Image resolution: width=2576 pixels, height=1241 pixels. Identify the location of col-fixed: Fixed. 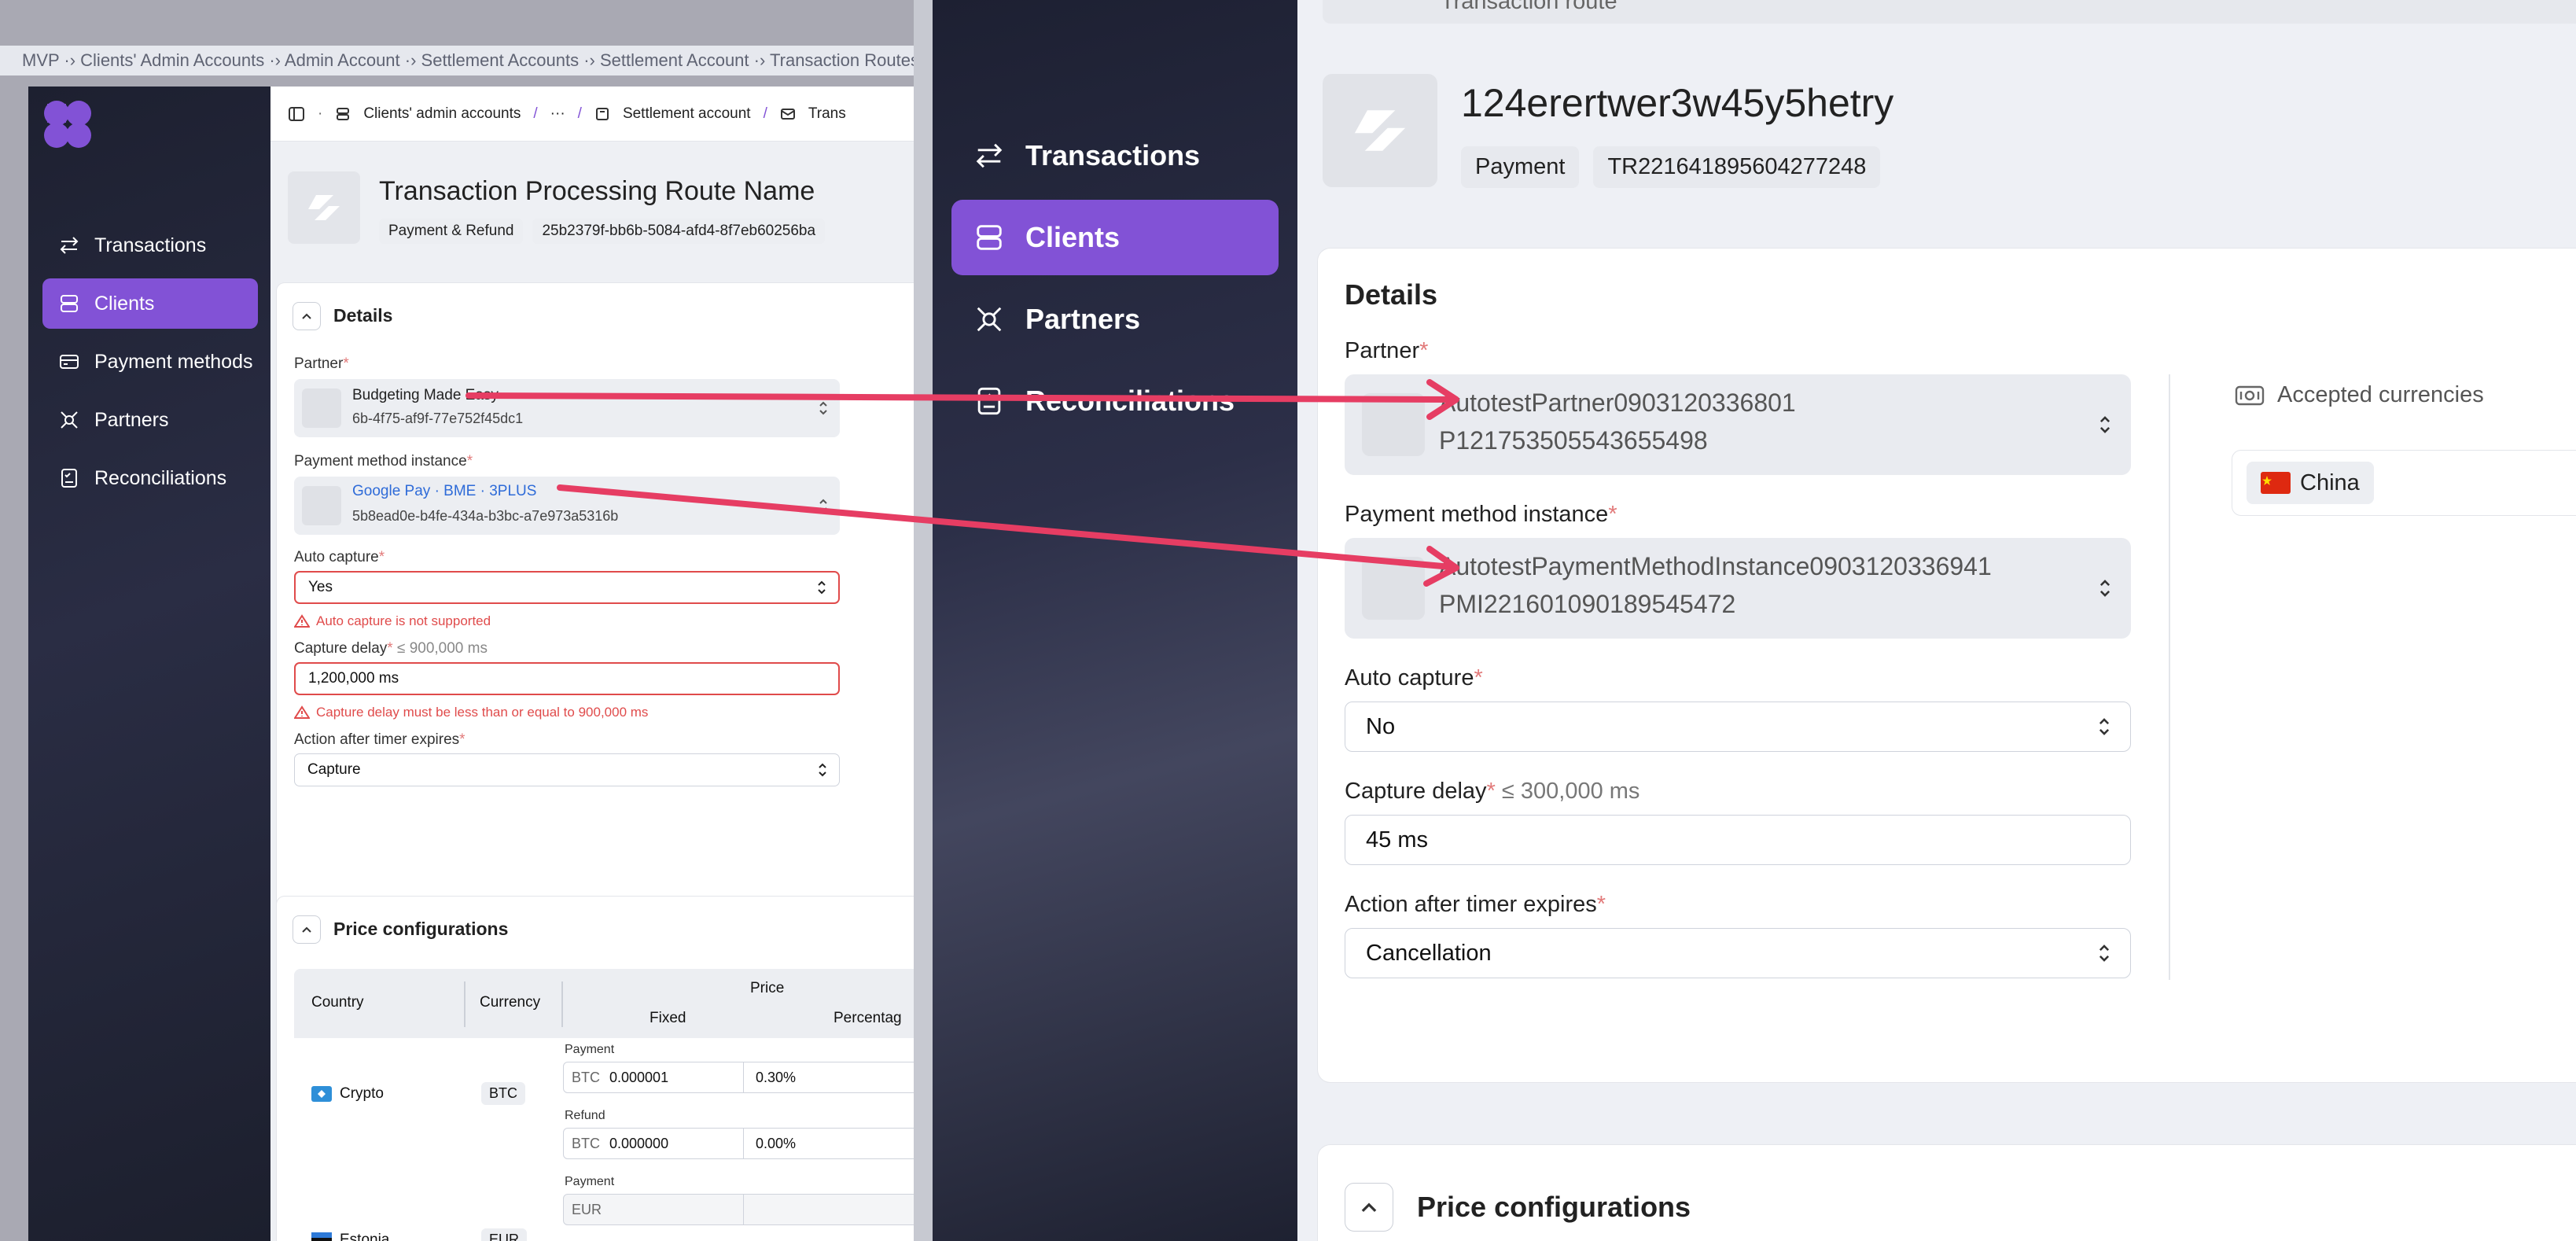
(668, 1018).